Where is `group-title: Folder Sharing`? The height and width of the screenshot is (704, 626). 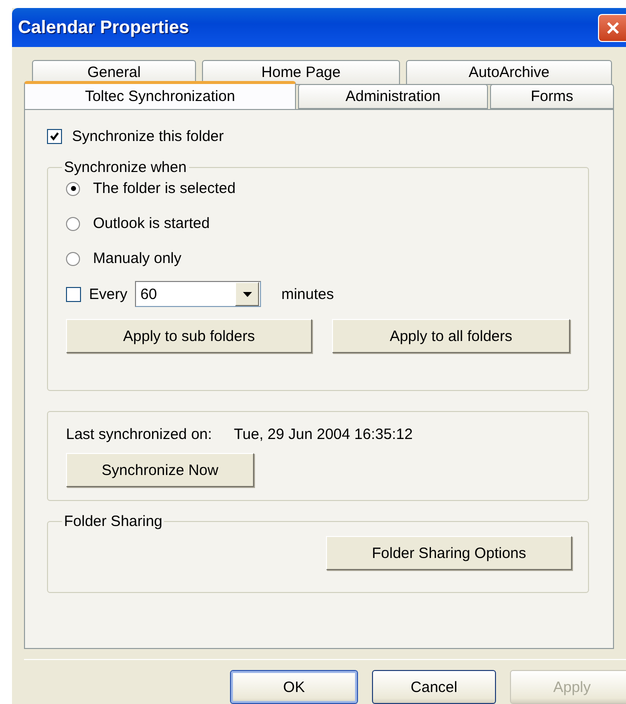 group-title: Folder Sharing is located at coordinates (113, 521).